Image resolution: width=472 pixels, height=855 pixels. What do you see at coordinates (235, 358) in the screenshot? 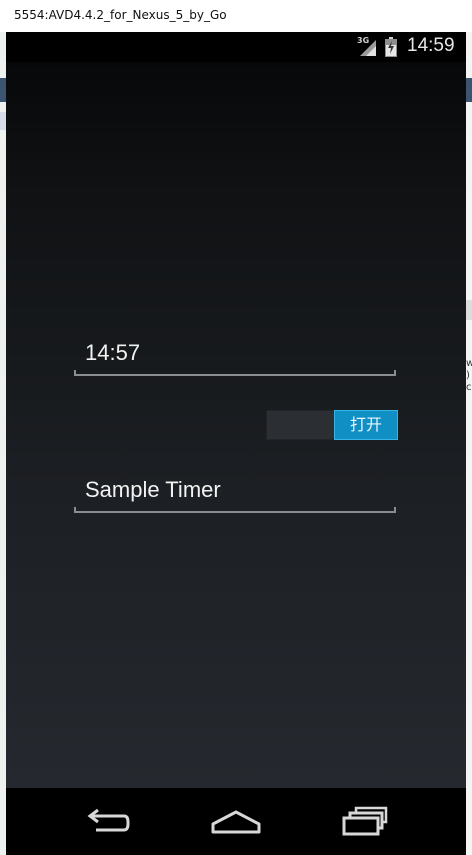
I see `time-field: 14:57` at bounding box center [235, 358].